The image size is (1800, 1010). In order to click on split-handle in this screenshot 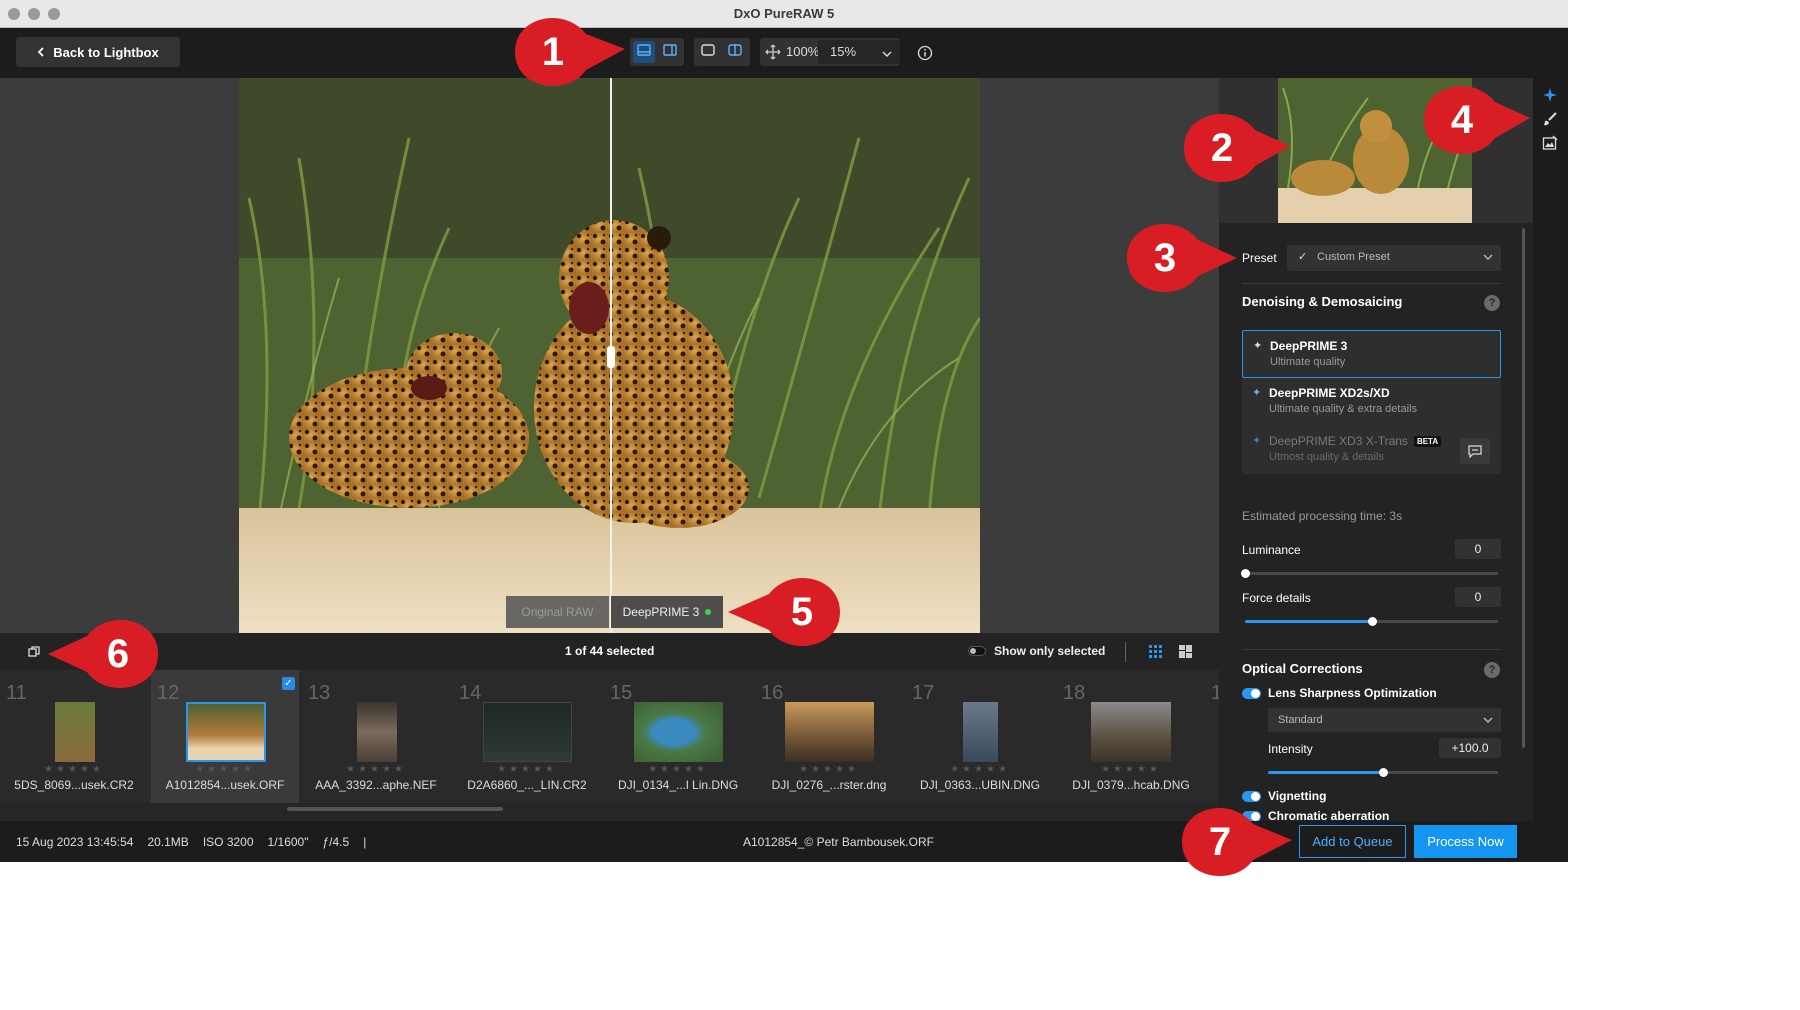, I will do `click(611, 357)`.